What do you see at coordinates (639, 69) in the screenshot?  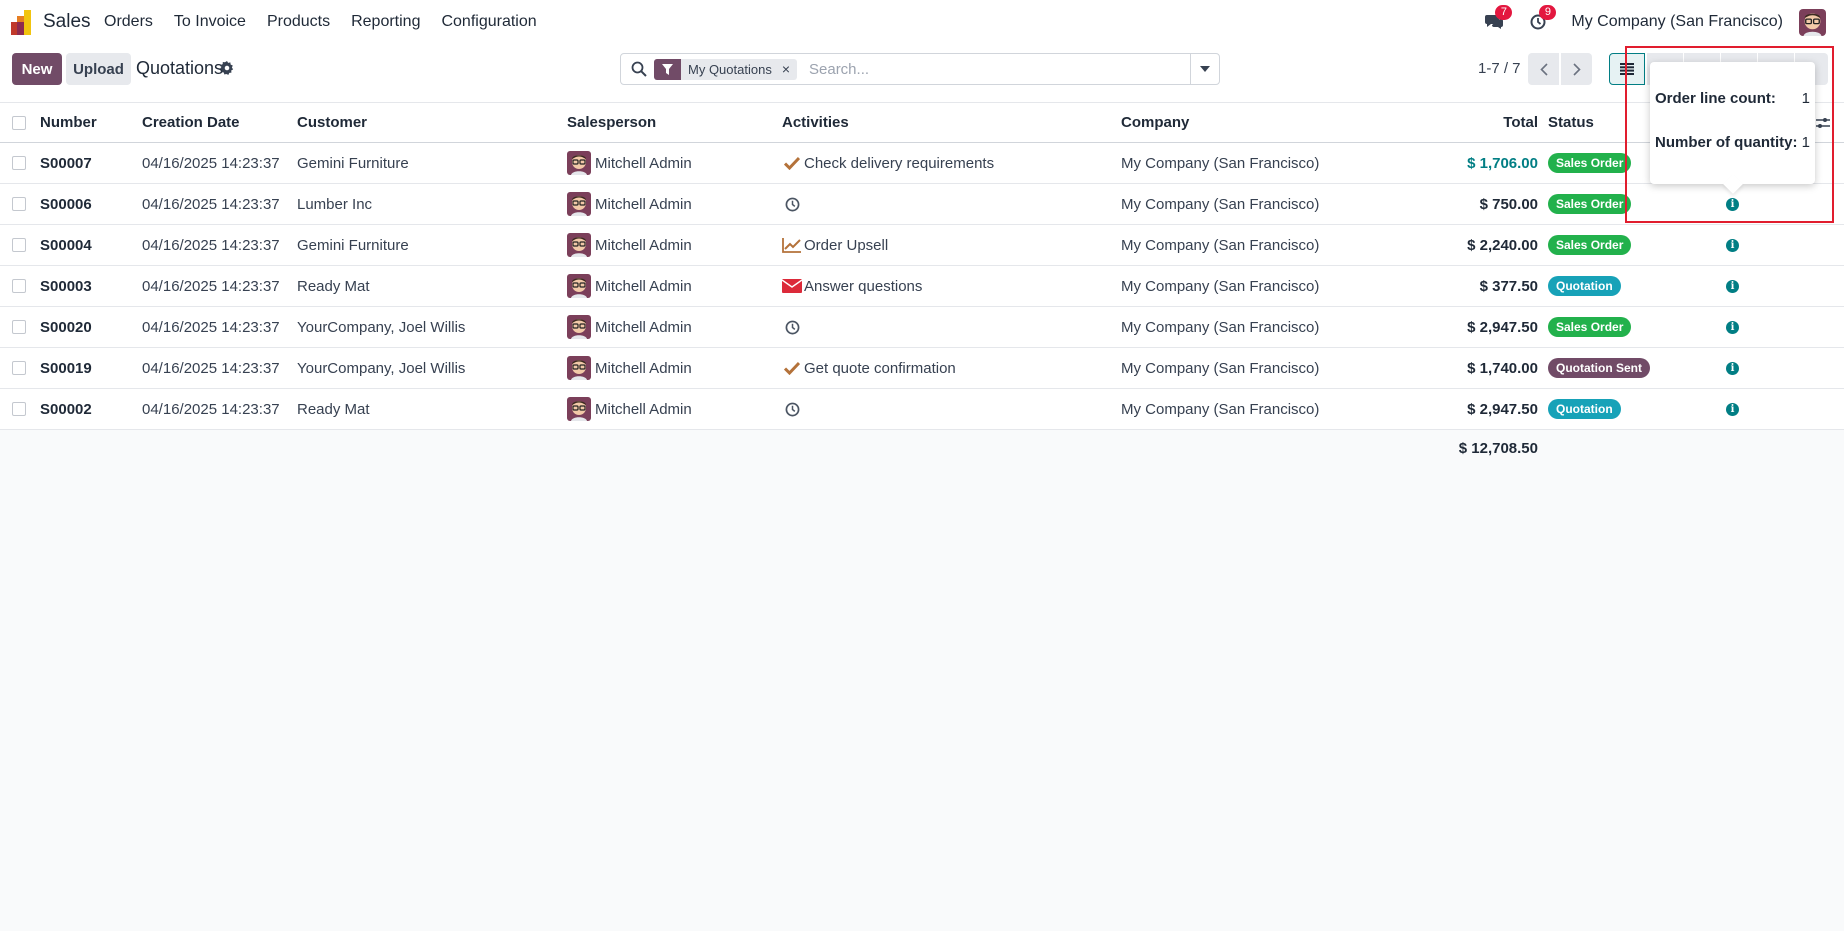 I see `search-icon` at bounding box center [639, 69].